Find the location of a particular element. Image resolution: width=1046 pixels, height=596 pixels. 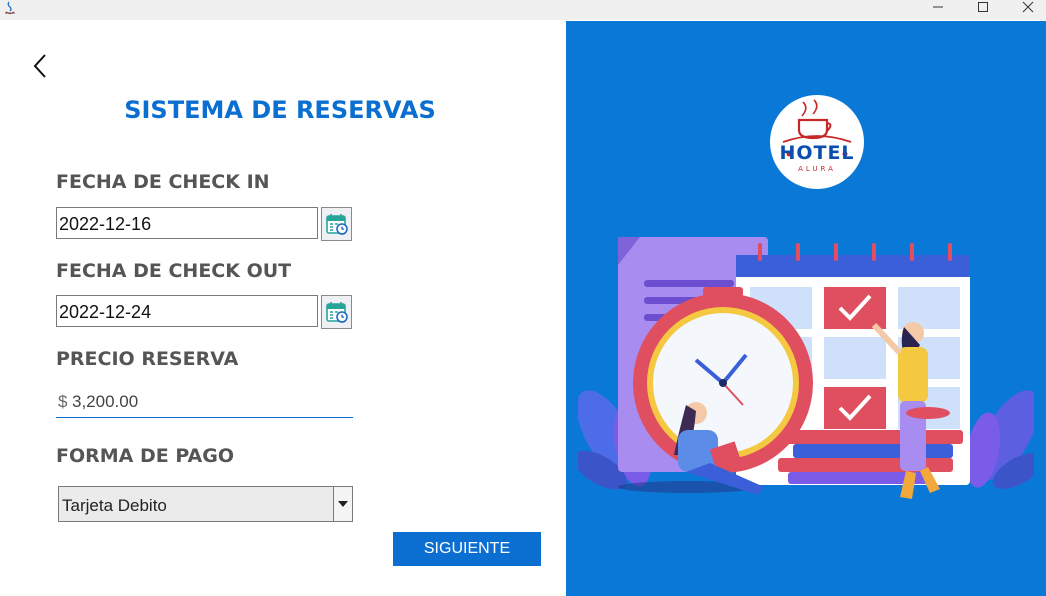

dropdown-button is located at coordinates (342, 504).